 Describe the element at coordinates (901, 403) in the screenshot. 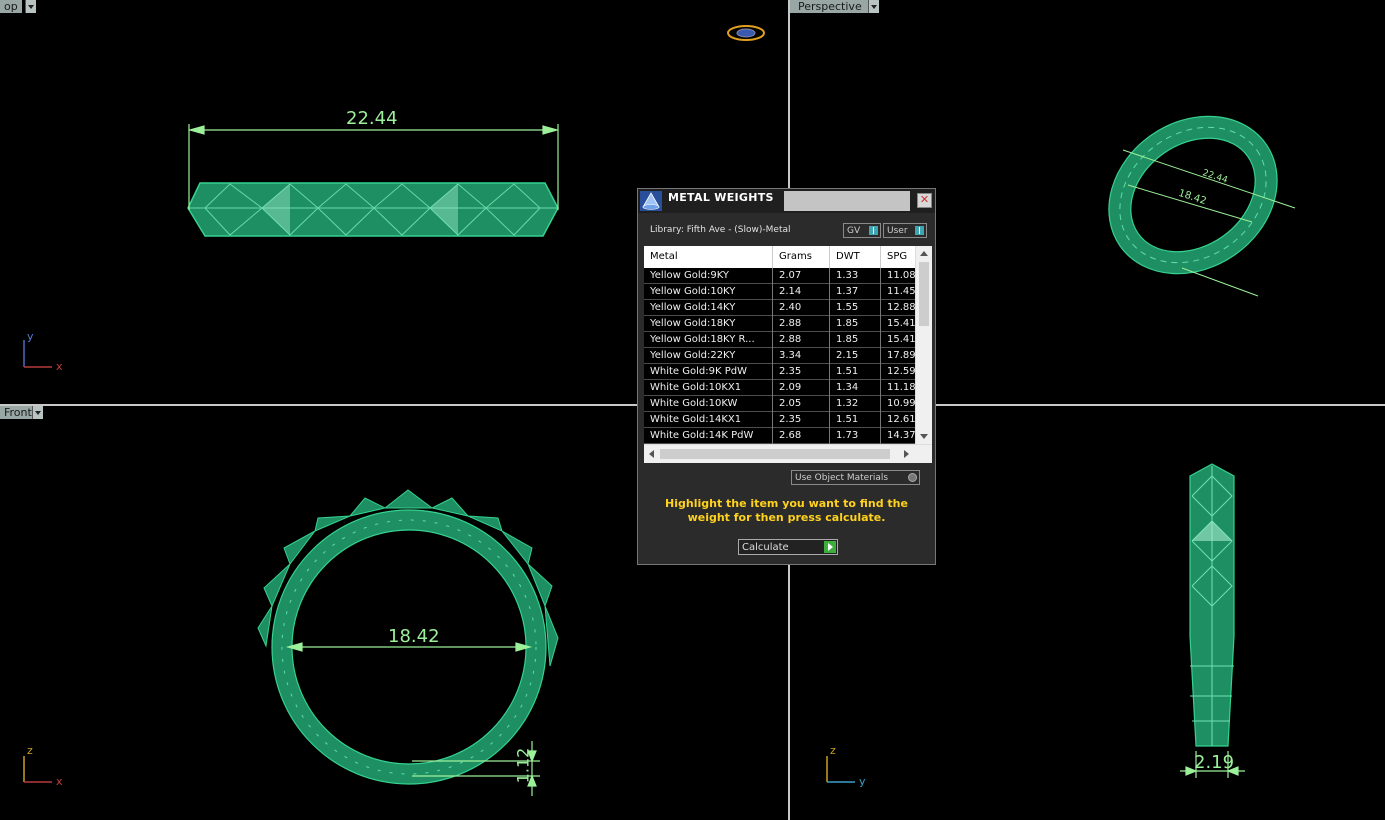

I see `cell-spg: 10.99` at that location.